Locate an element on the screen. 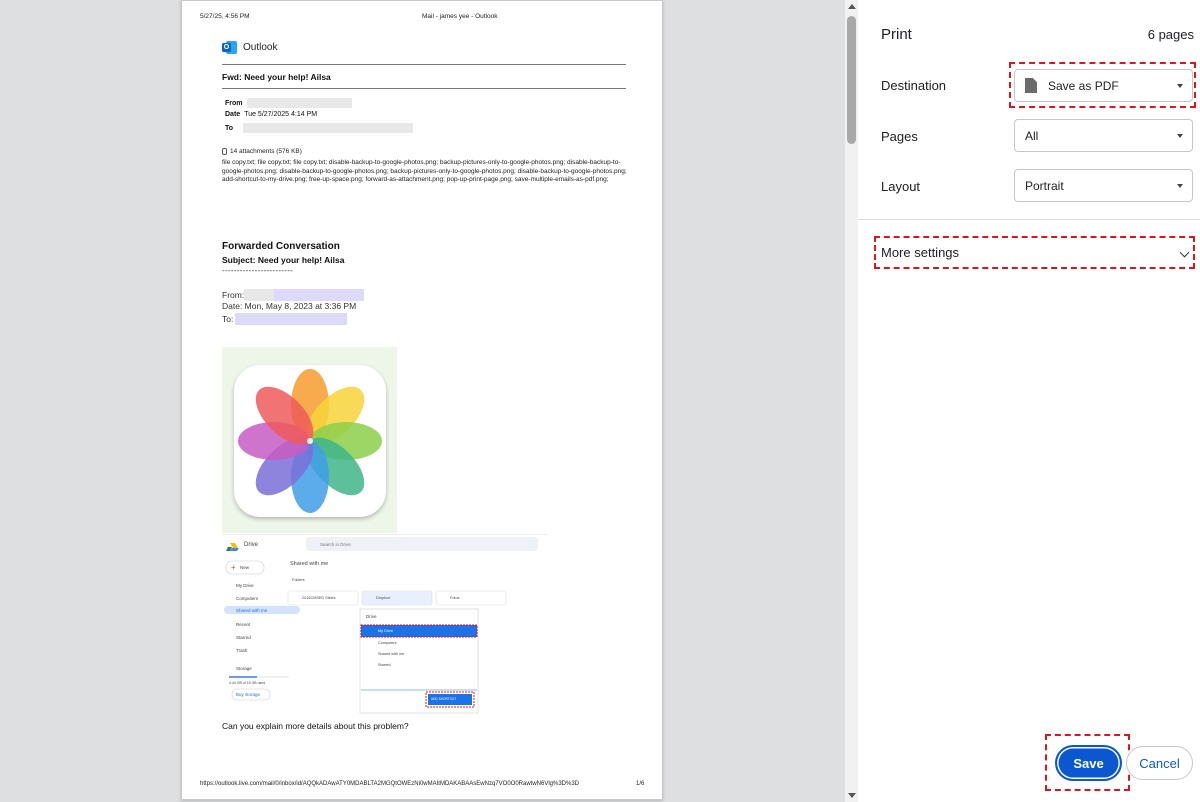  forwarded-title: Forwarded Conversation is located at coordinates (281, 246).